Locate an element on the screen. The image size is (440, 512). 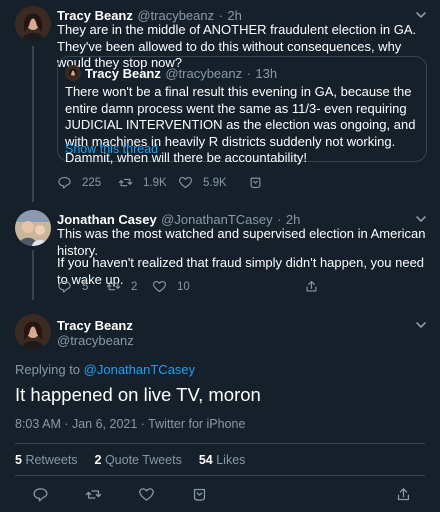
replying-to-handle-link: @JonathanTCasey is located at coordinates (139, 369).